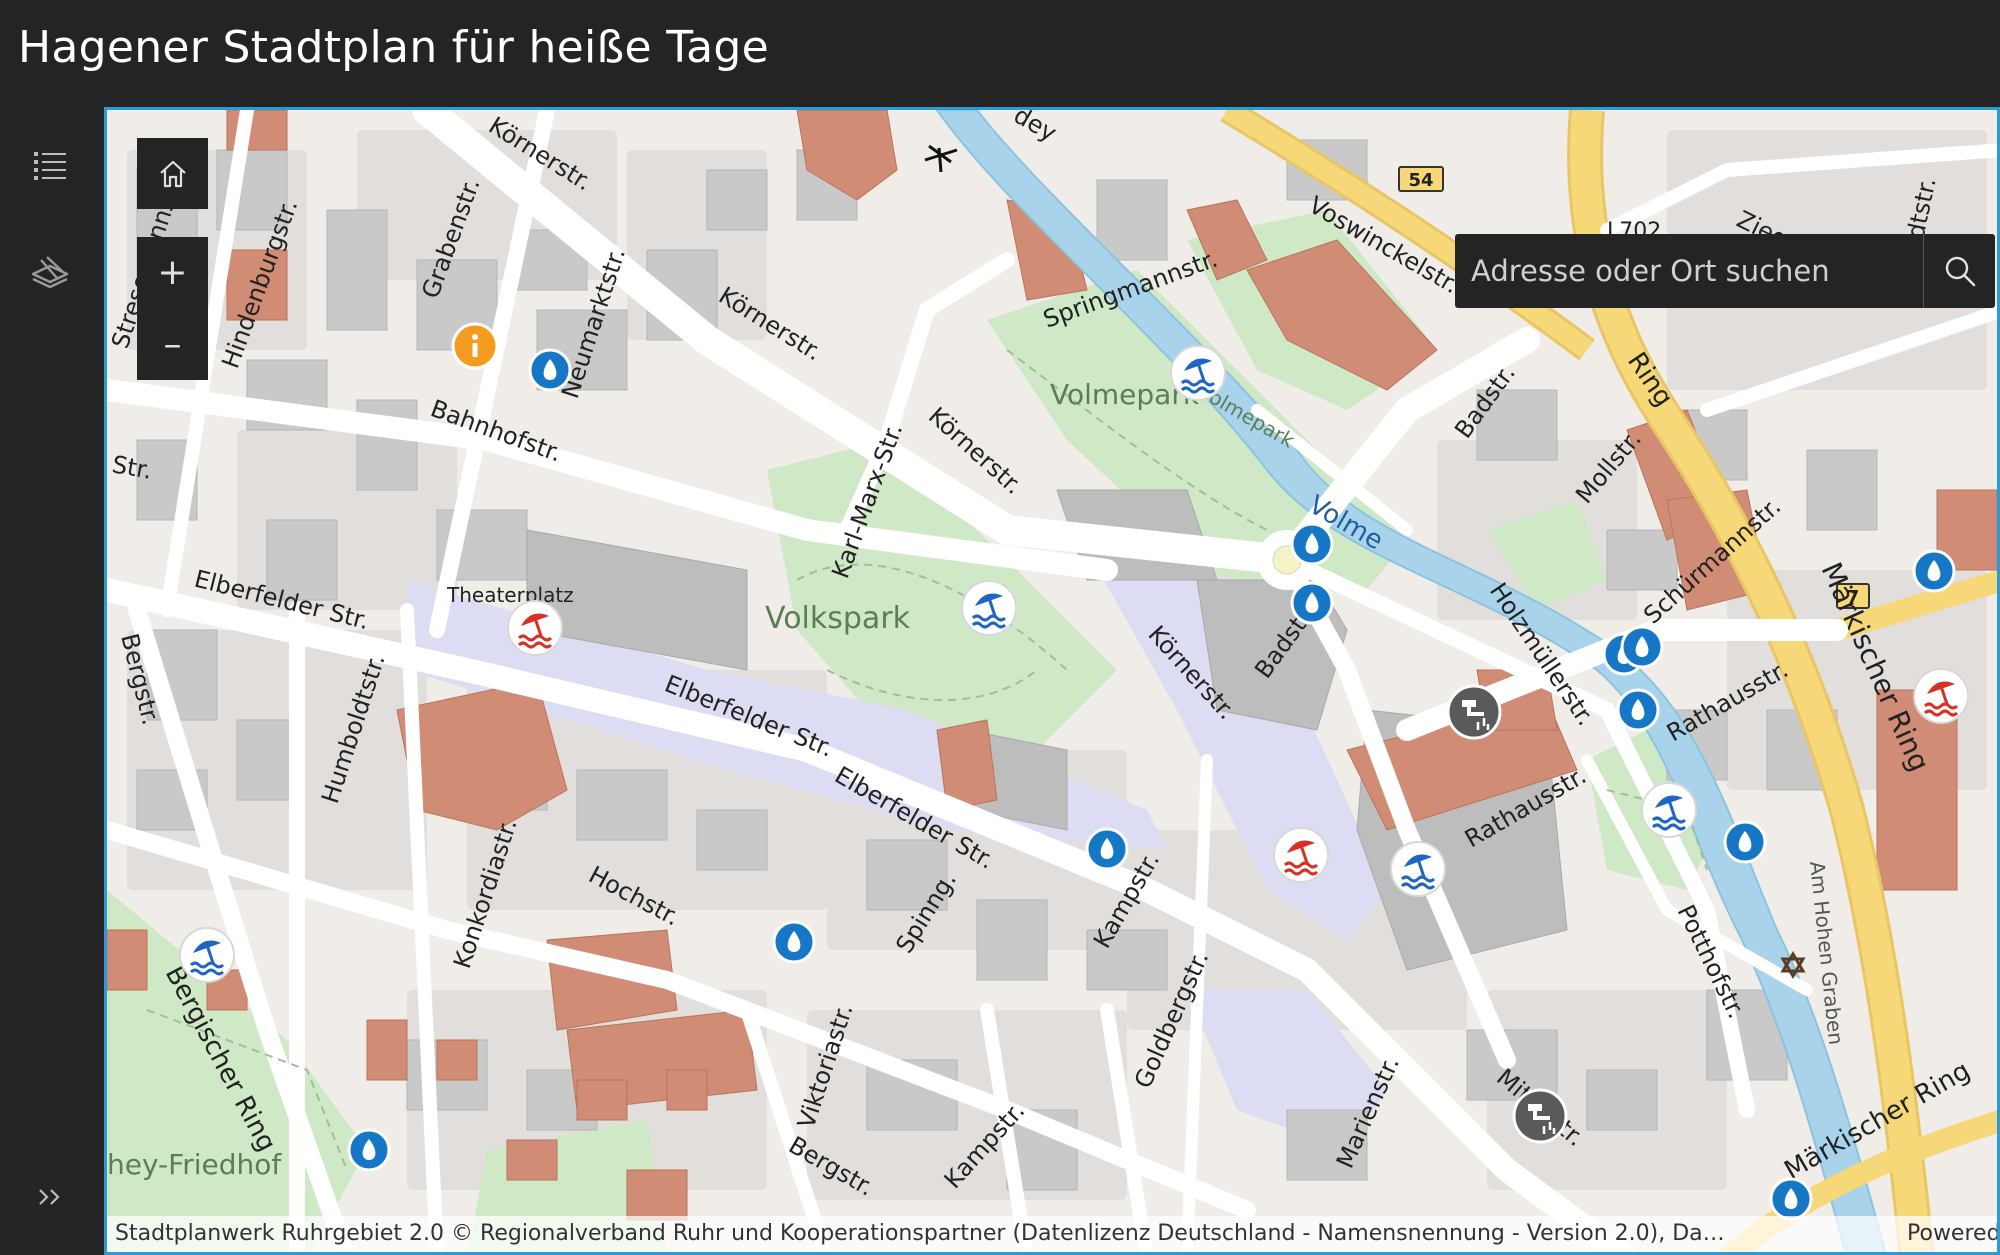 Image resolution: width=2000 pixels, height=1255 pixels. I want to click on road-shield: 54, so click(1421, 179).